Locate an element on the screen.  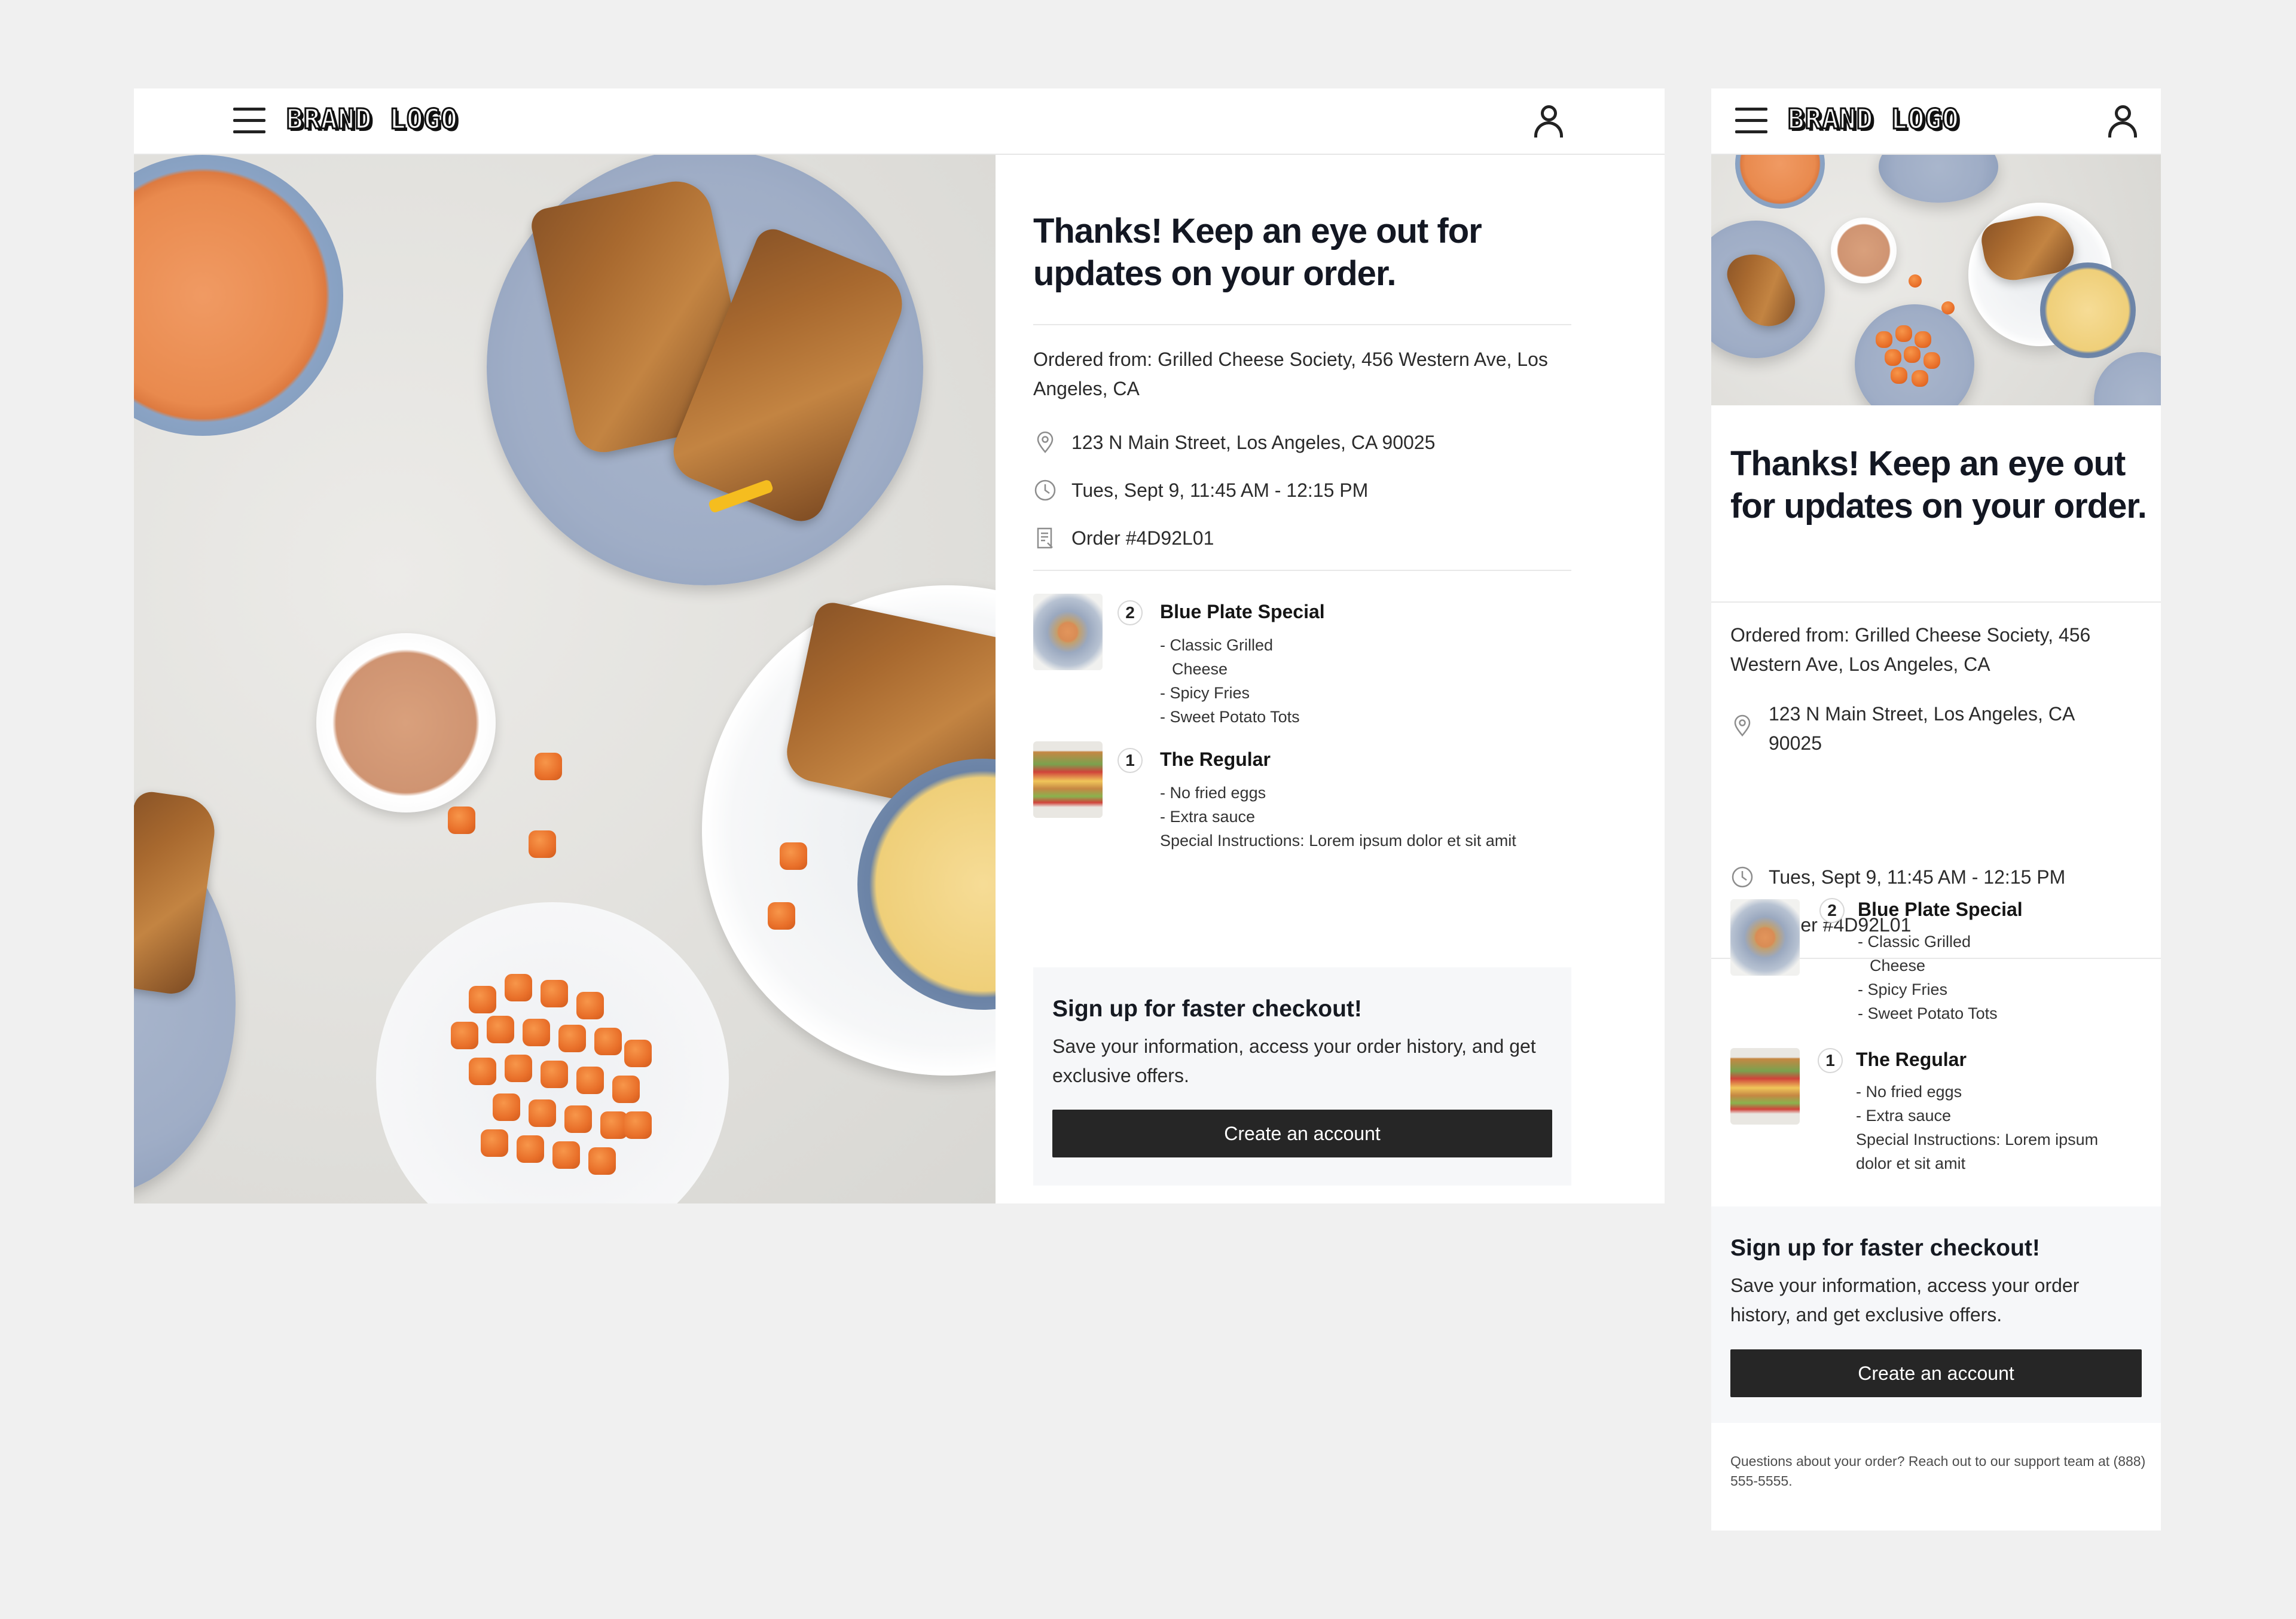
order-number: Order #4D92L01 is located at coordinates (1142, 538).